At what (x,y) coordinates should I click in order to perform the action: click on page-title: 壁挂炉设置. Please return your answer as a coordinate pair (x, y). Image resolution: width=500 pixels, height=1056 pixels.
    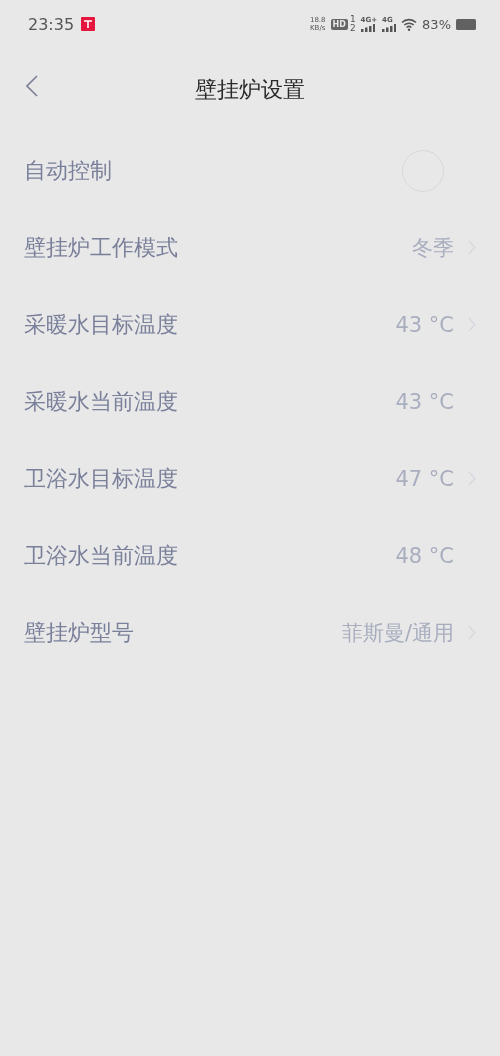
    Looking at the image, I should click on (250, 90).